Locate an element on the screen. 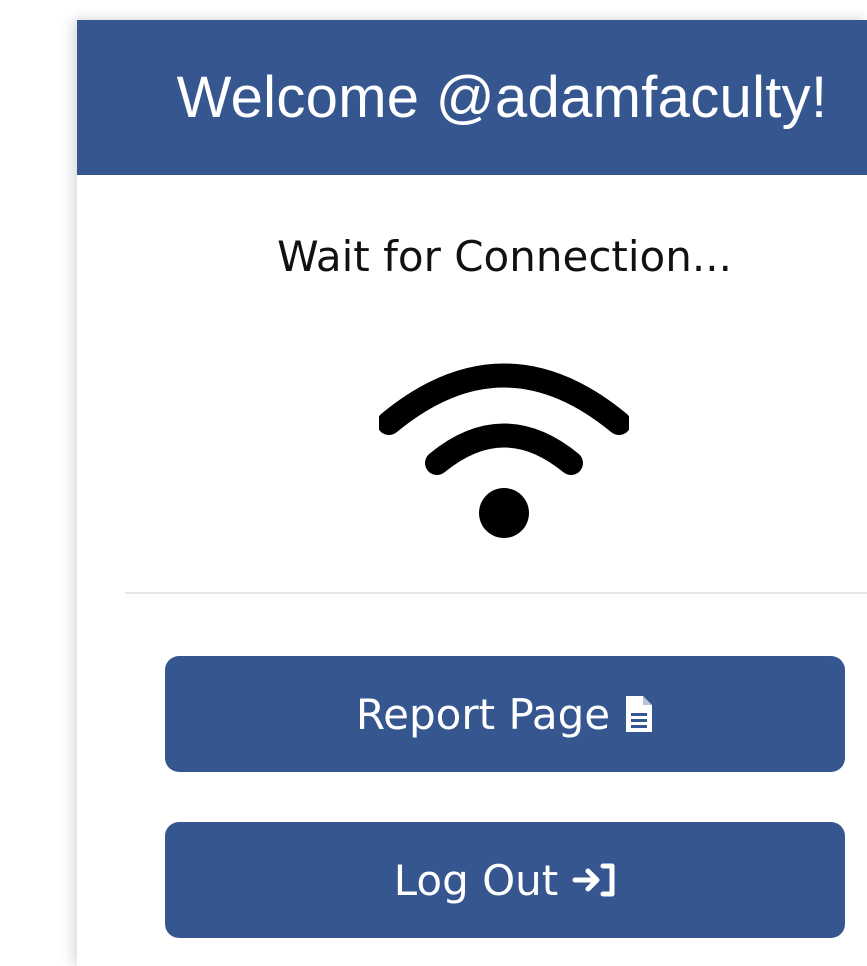  report-page-label: Report Page is located at coordinates (483, 714).